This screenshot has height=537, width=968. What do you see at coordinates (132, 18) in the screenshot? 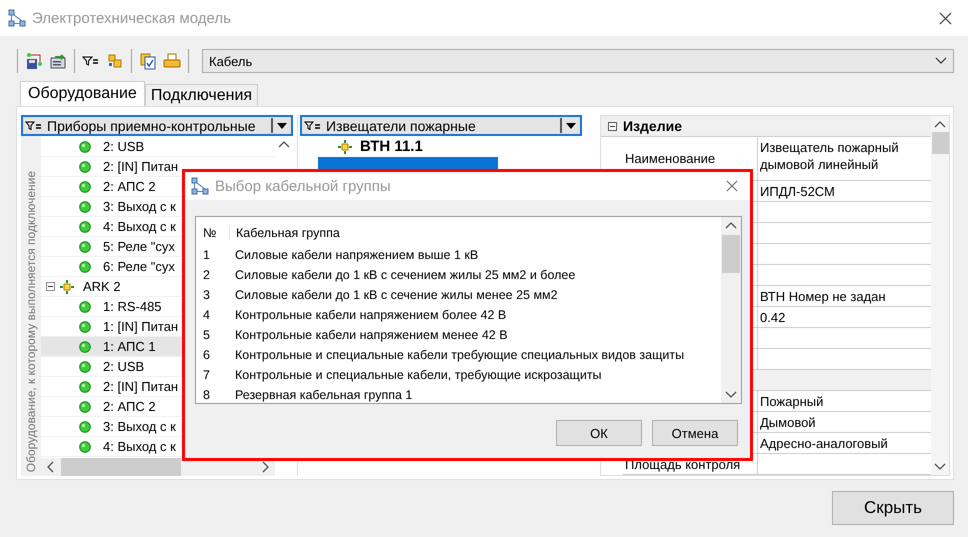
I see `window-title: Электротехническая модель` at bounding box center [132, 18].